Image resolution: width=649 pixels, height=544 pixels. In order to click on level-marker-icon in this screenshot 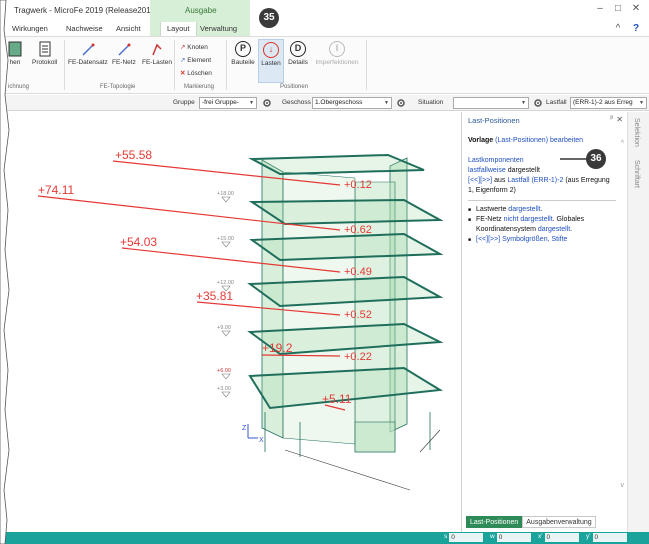, I will do `click(226, 199)`.